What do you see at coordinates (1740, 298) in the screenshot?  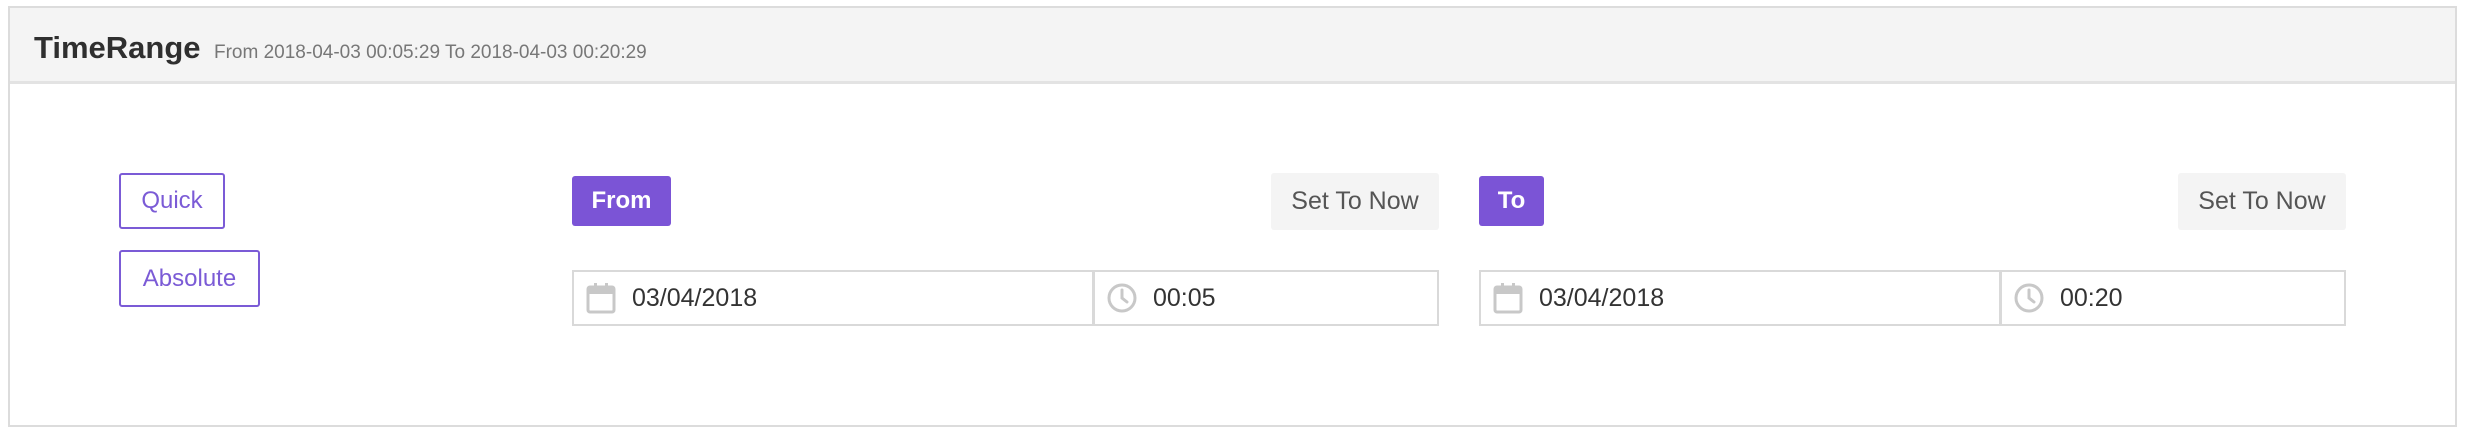 I see `to-date-field: 03/04/2018` at bounding box center [1740, 298].